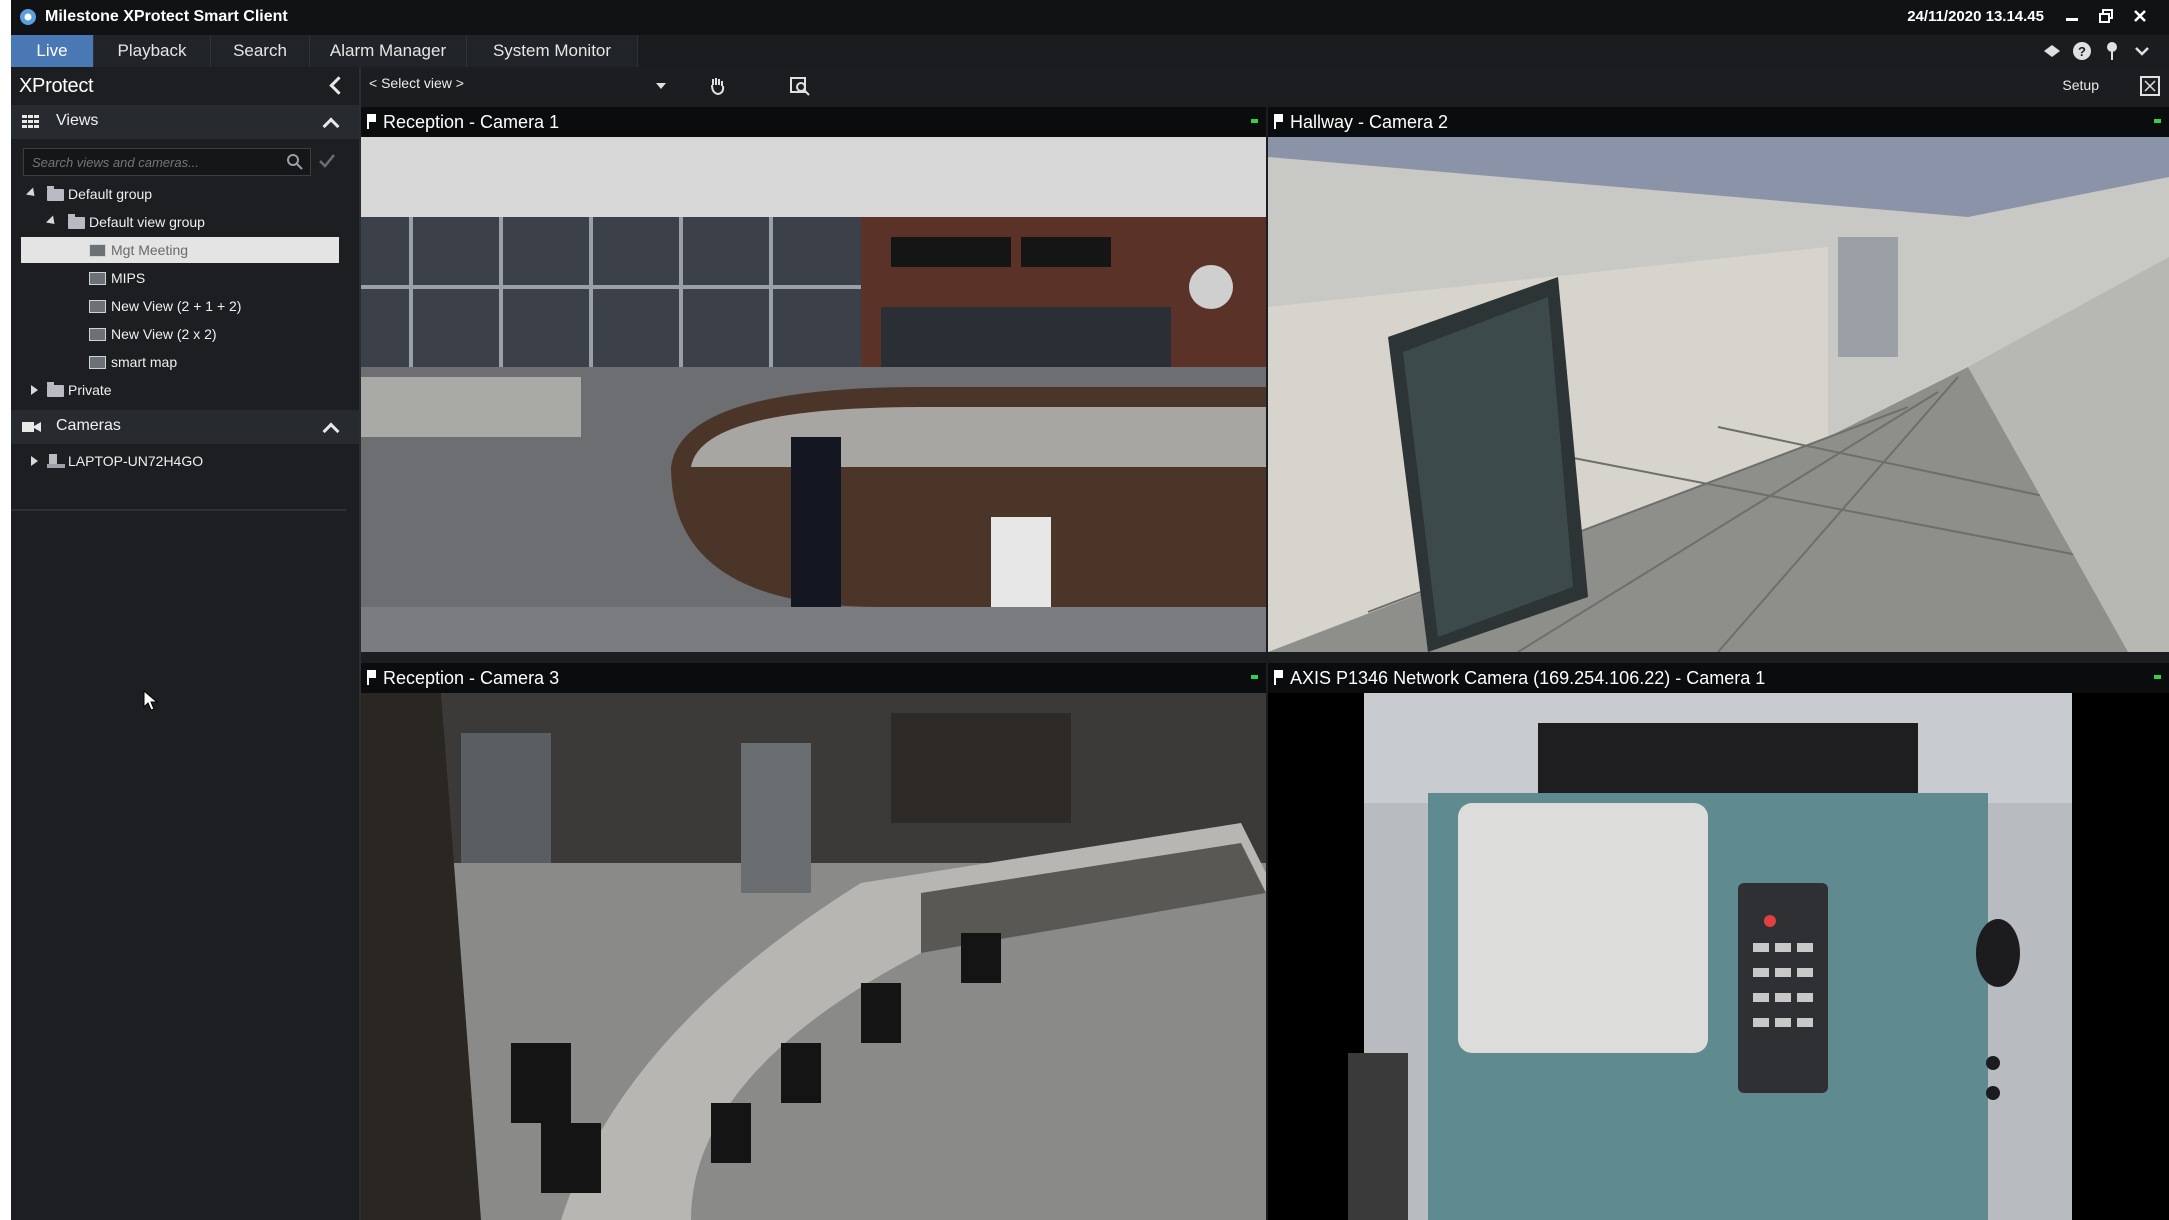  What do you see at coordinates (813, 122) in the screenshot?
I see `camera-header: Reception - Camera 1` at bounding box center [813, 122].